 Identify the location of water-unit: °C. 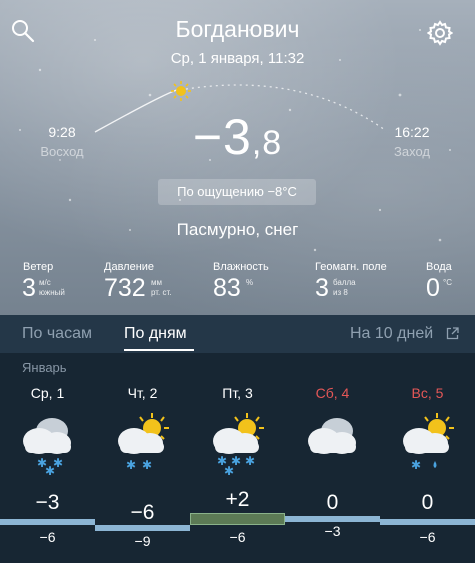
(447, 282).